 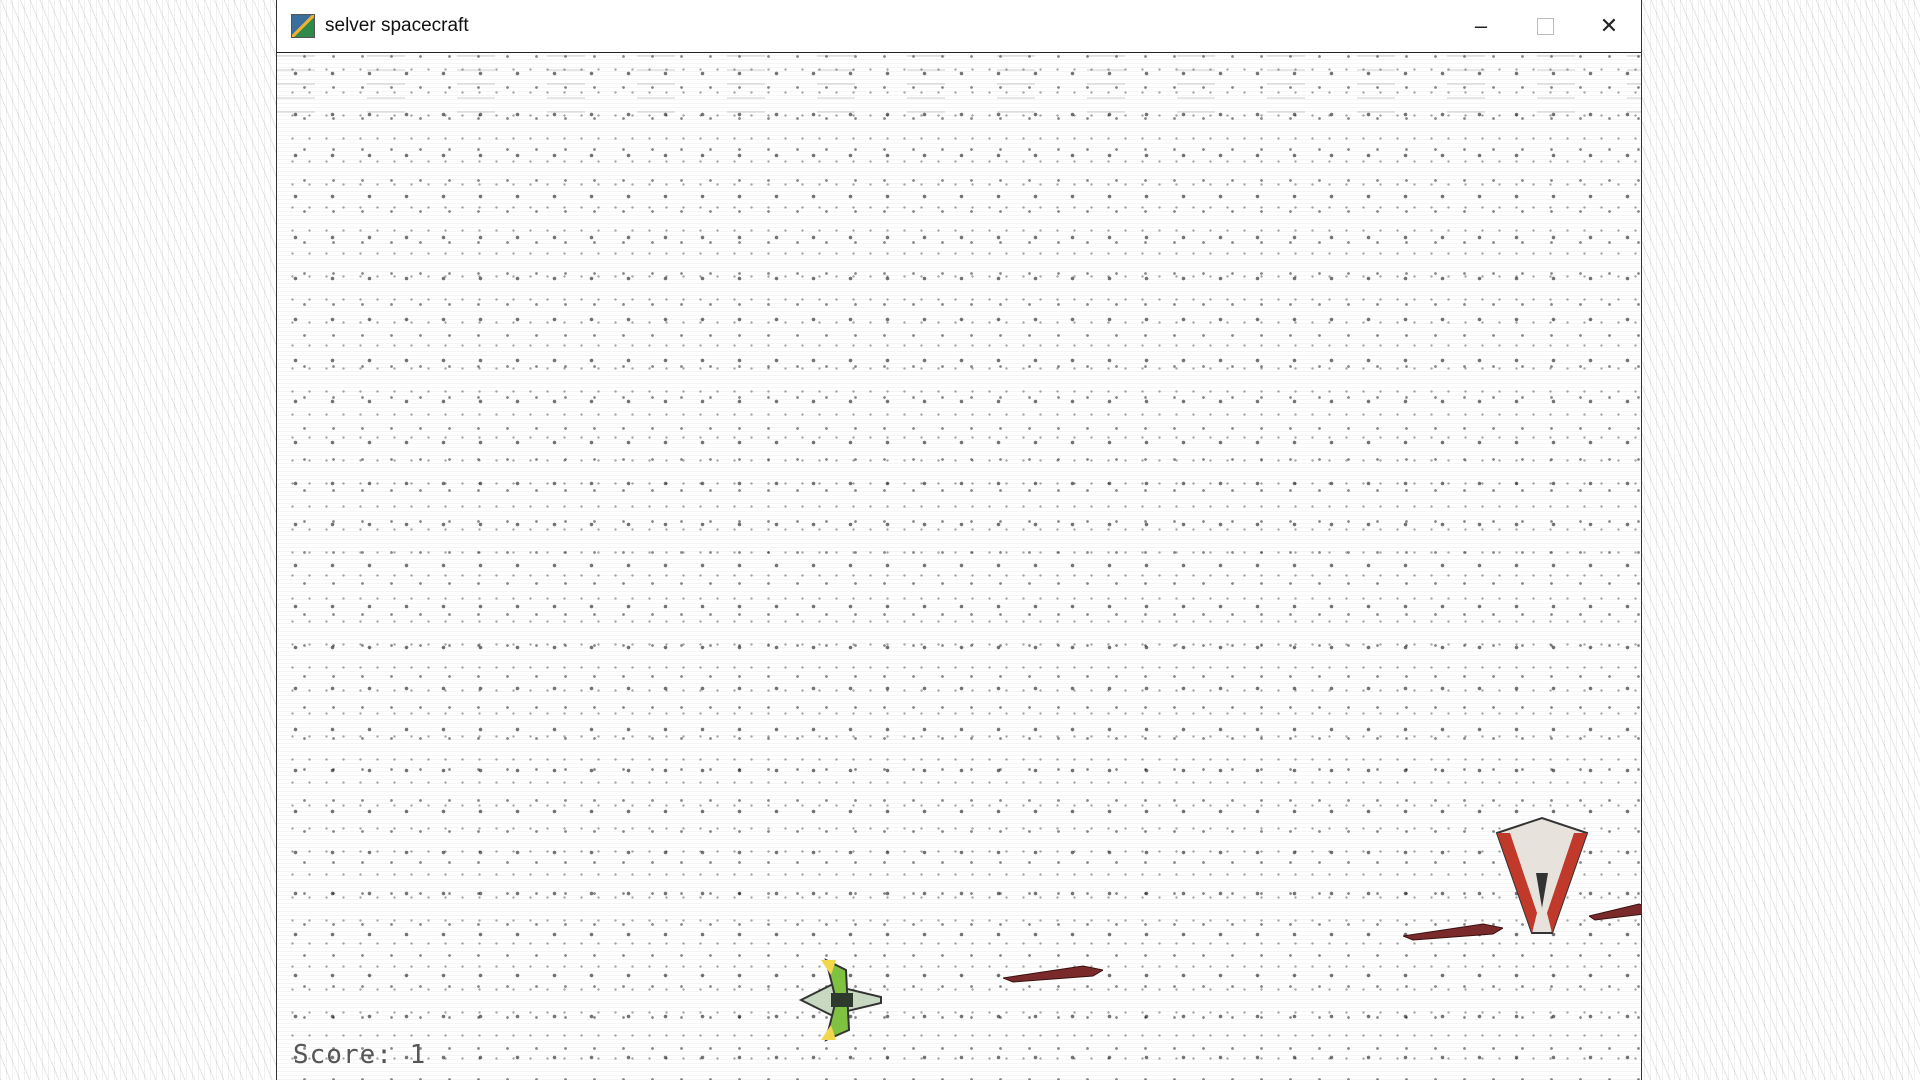 I want to click on maximize-button, so click(x=1545, y=26).